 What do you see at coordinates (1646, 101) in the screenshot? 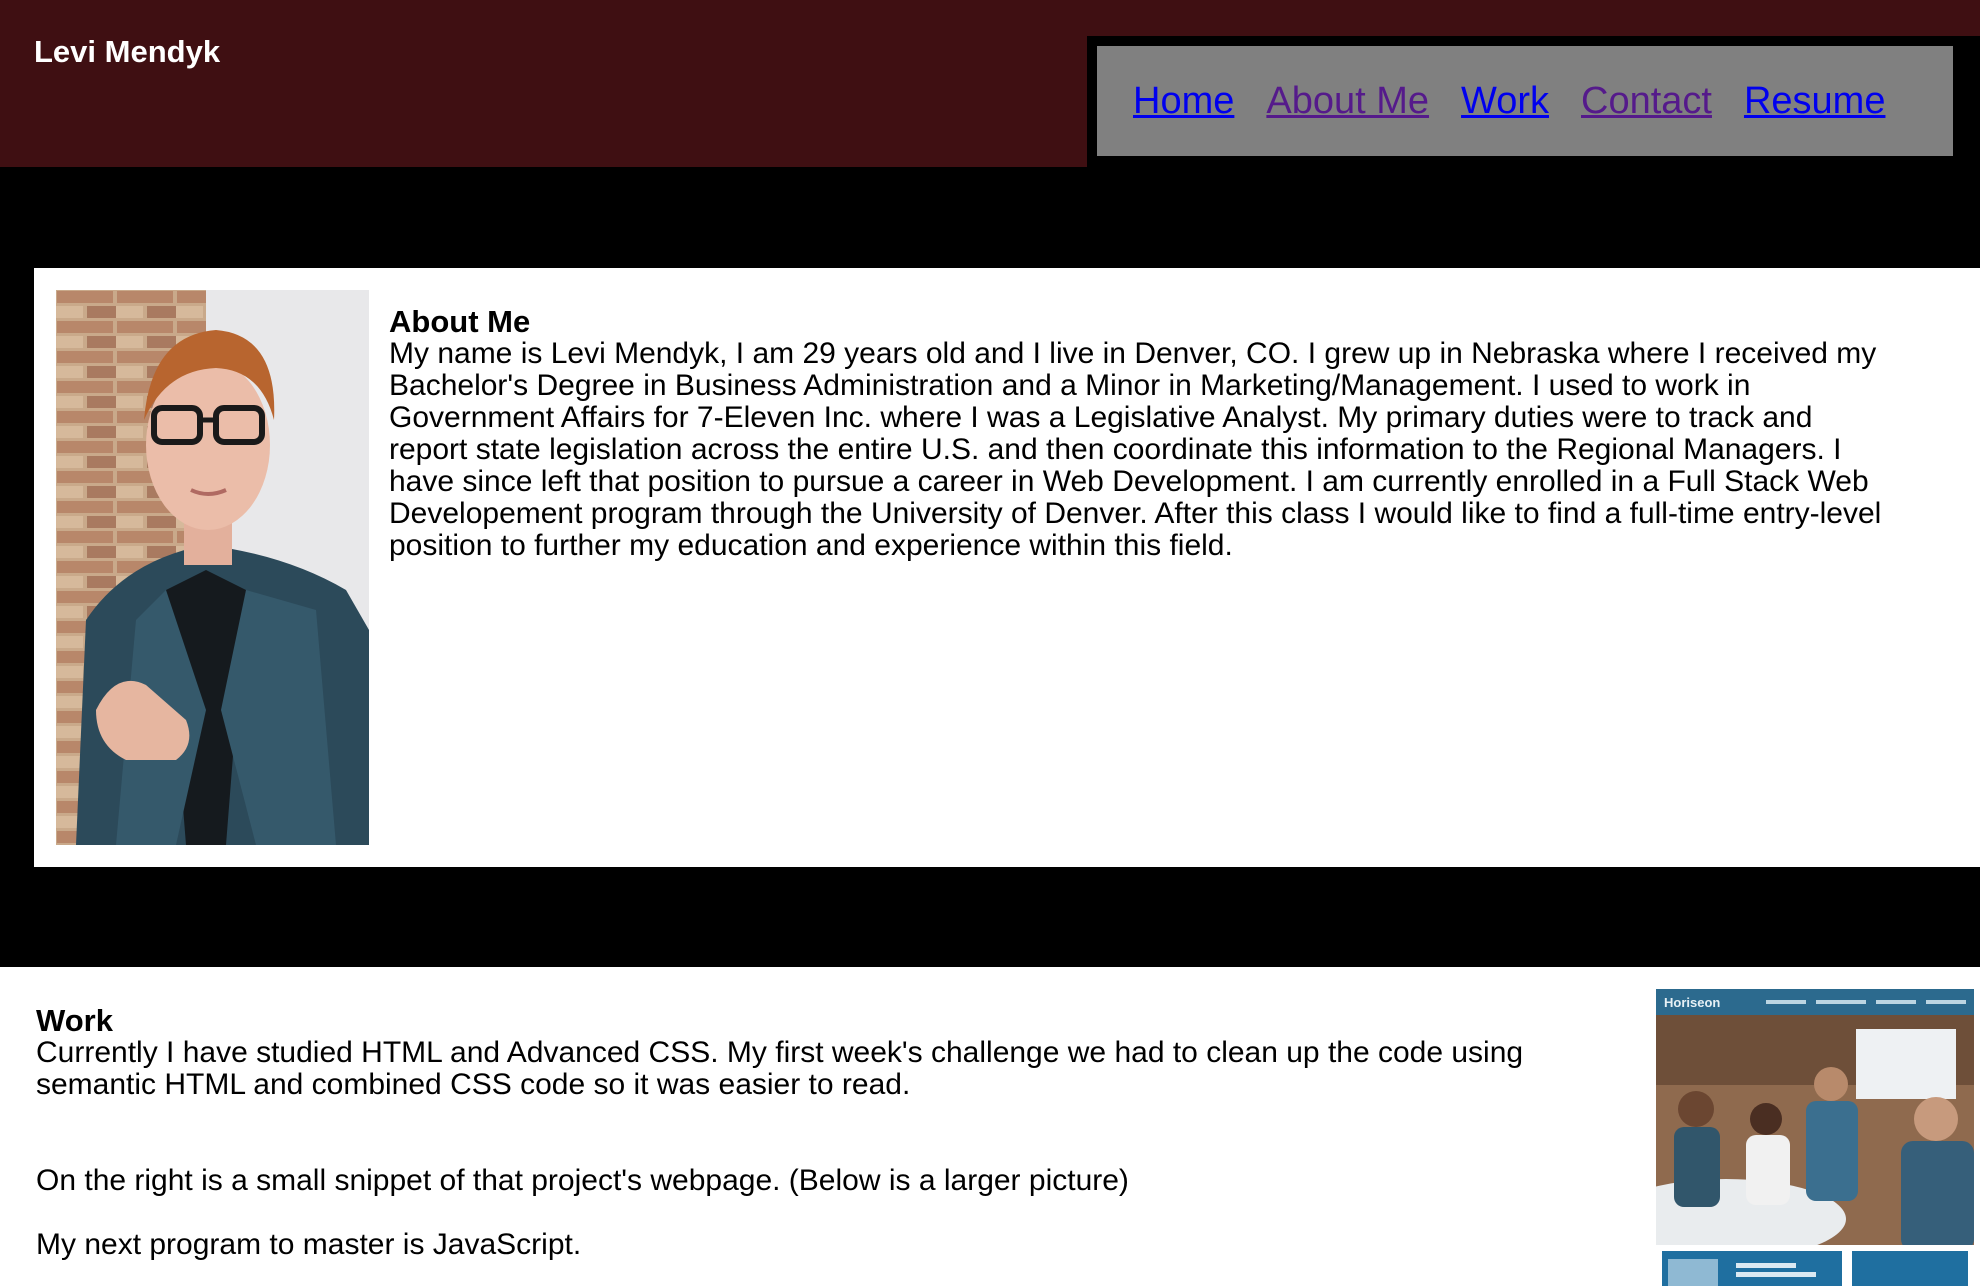
I see `nav-contact-link: Contact` at bounding box center [1646, 101].